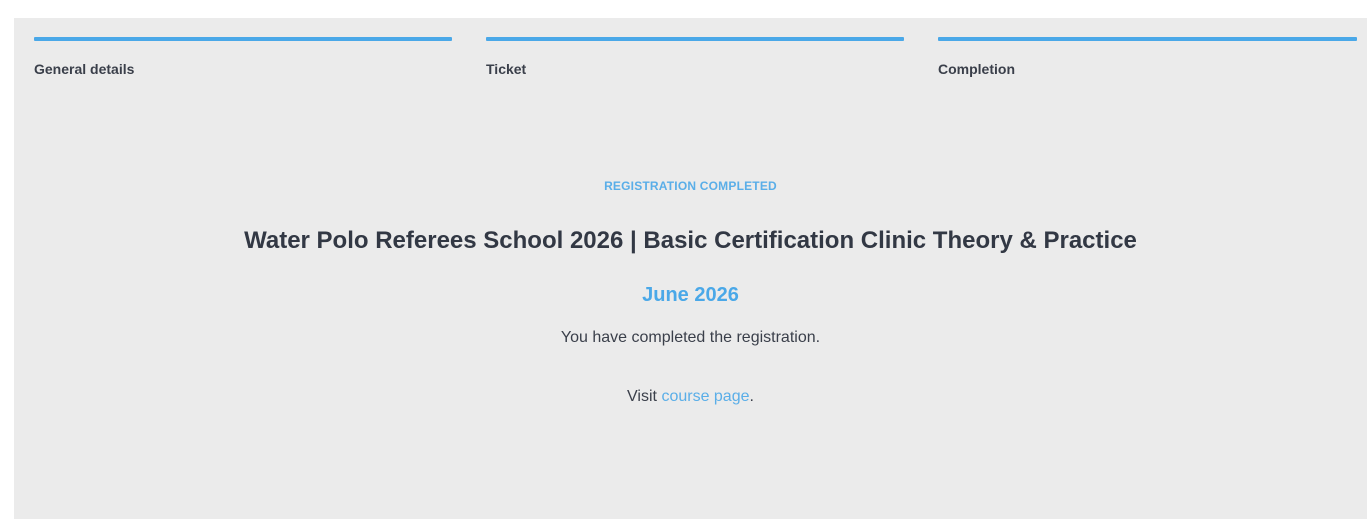 Image resolution: width=1367 pixels, height=519 pixels. I want to click on course-date: June 2026, so click(690, 295).